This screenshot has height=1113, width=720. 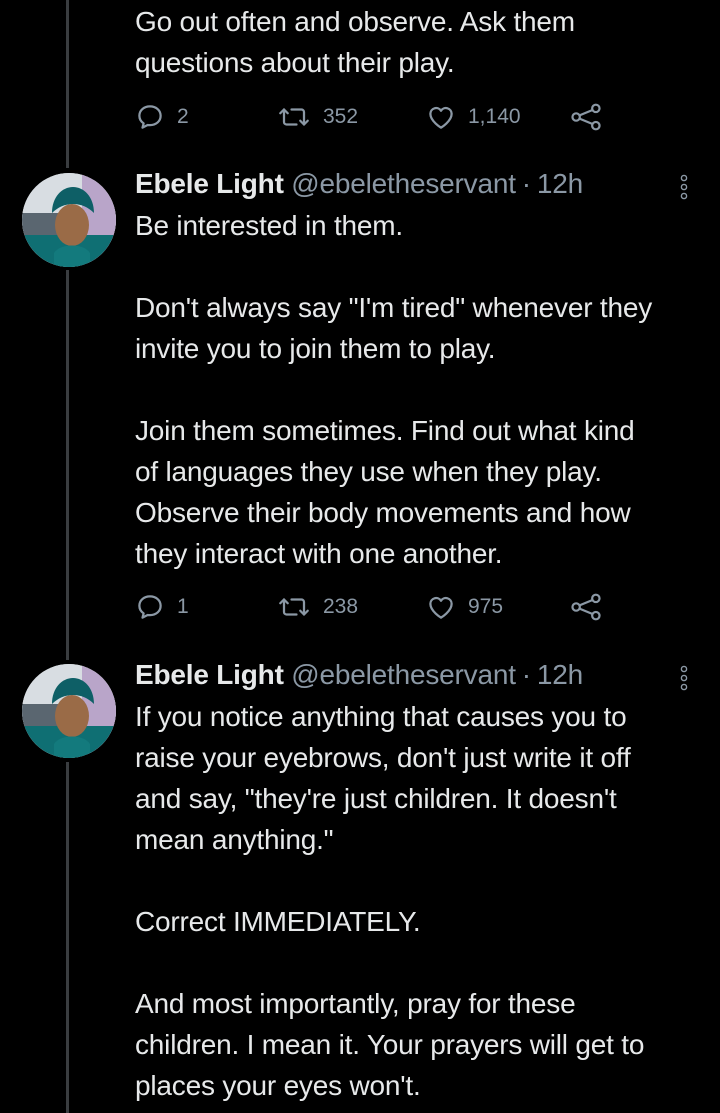 What do you see at coordinates (486, 606) in the screenshot?
I see `like-count: 975` at bounding box center [486, 606].